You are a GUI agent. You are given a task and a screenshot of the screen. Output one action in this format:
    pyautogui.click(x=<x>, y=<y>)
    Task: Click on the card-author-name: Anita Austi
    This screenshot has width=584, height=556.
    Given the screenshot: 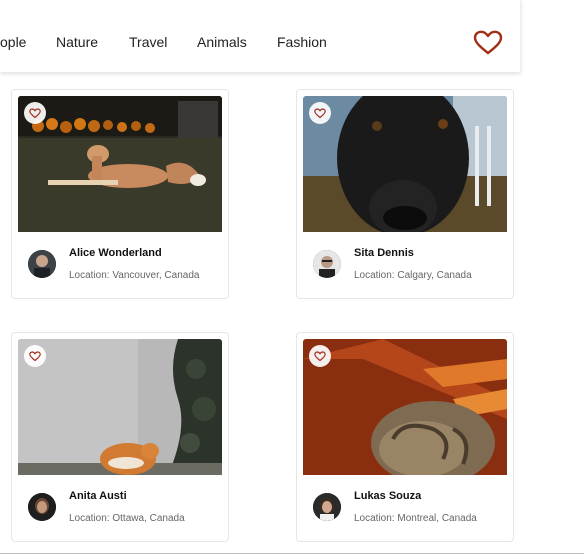 What is the action you would take?
    pyautogui.click(x=98, y=496)
    